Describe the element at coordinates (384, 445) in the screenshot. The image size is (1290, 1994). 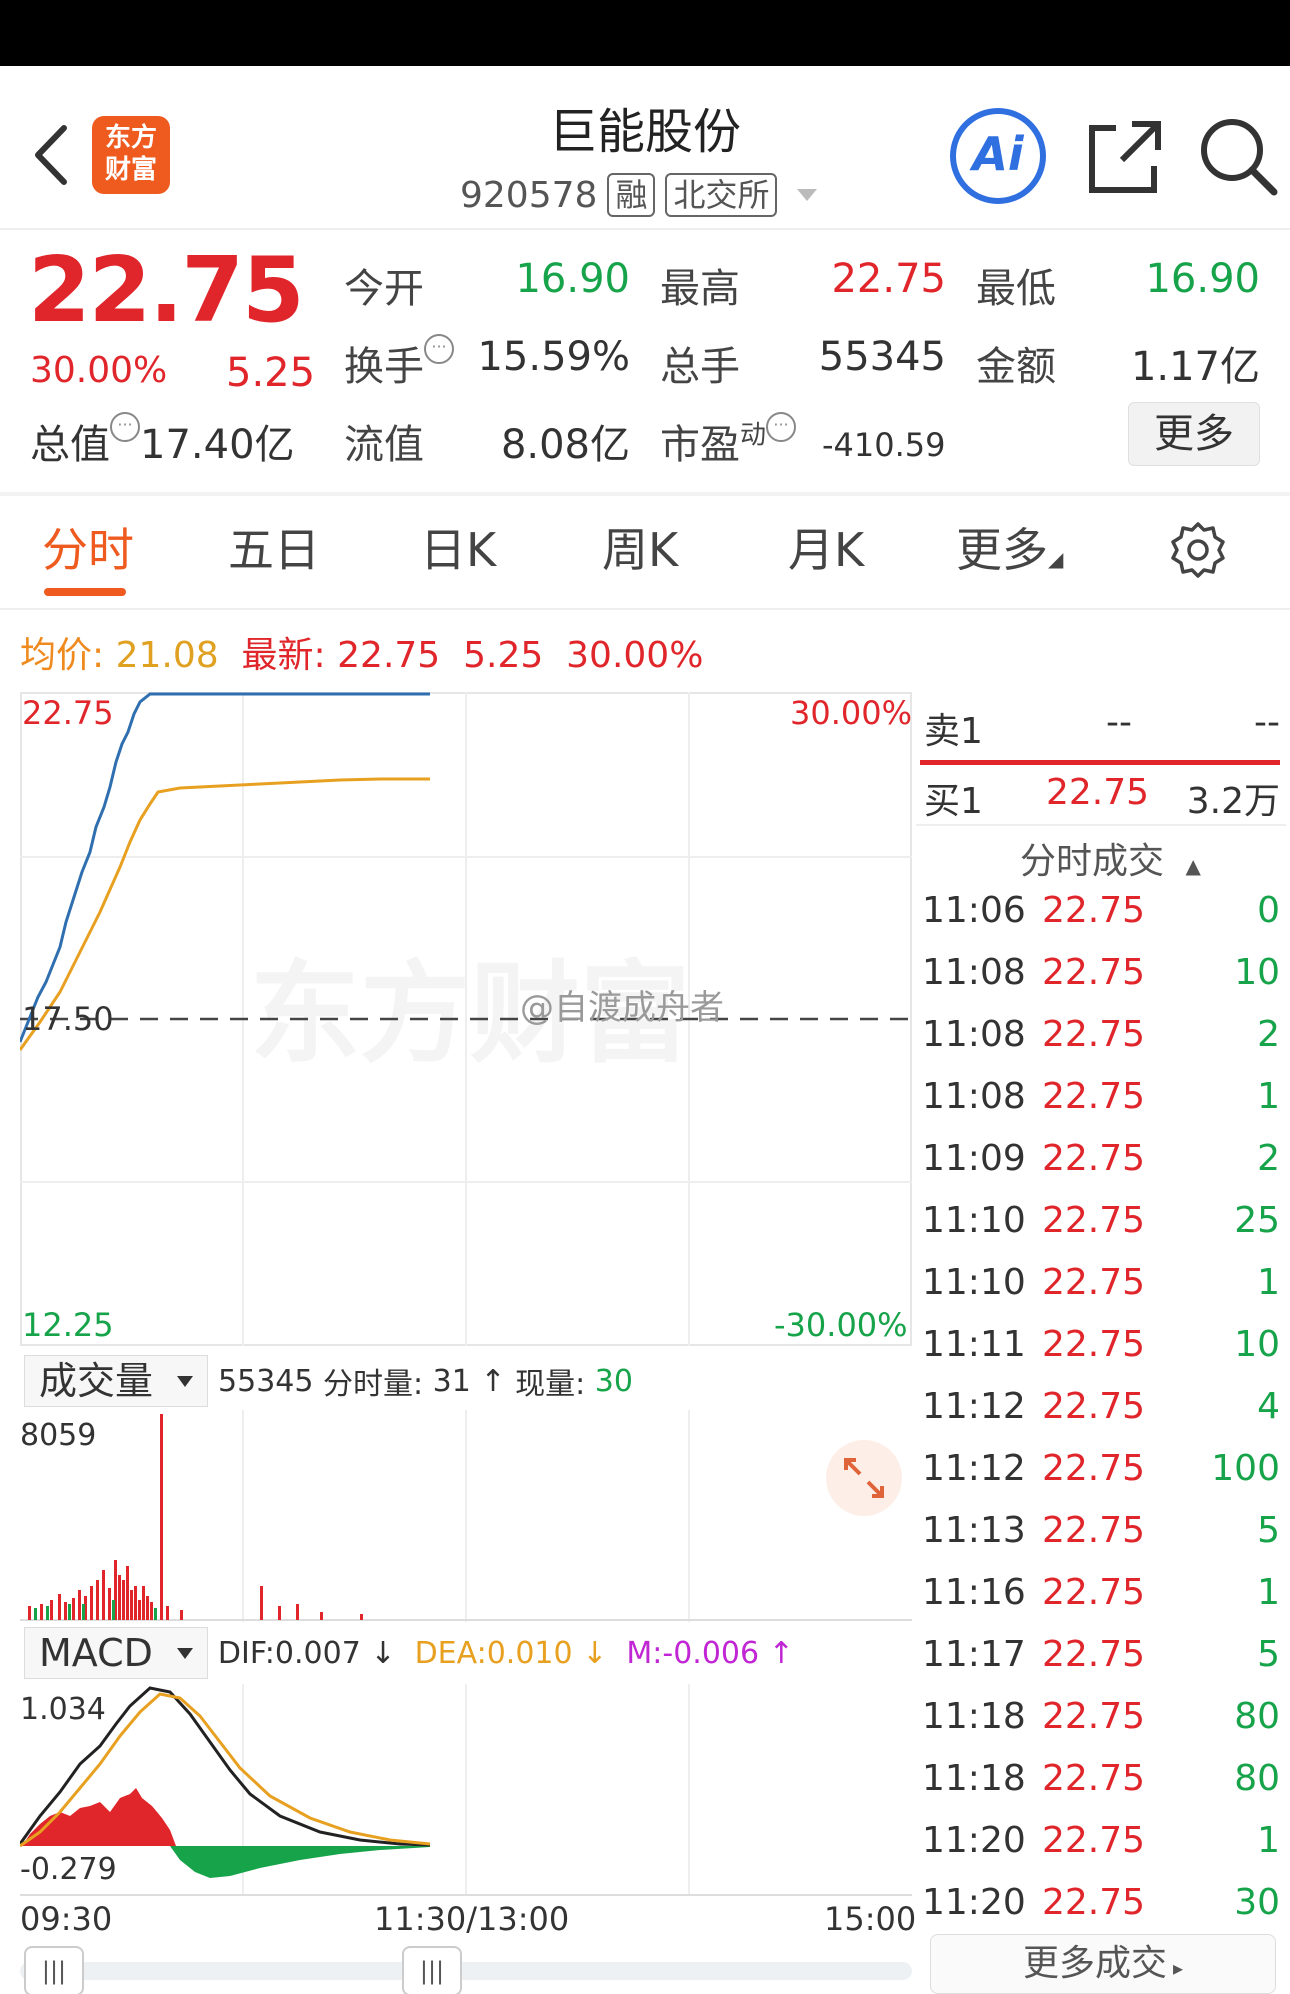
I see `float-mv-label: 流值` at that location.